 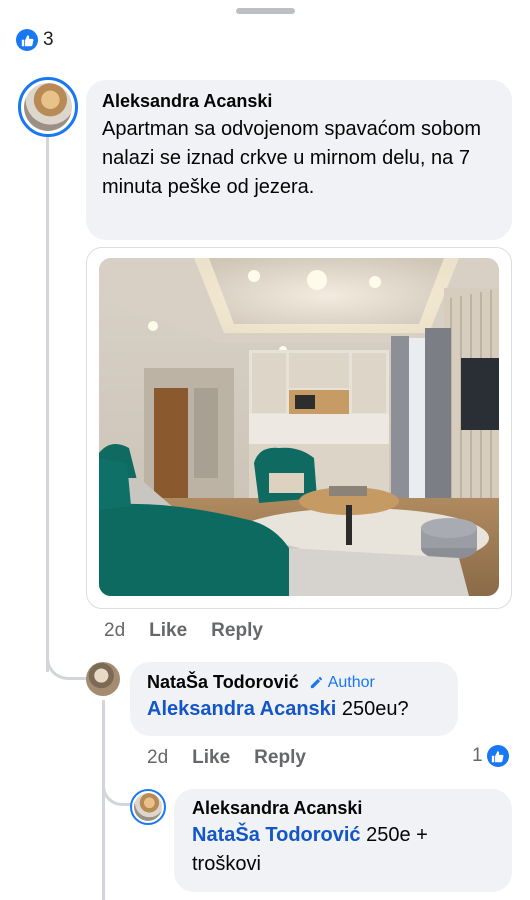 I want to click on author-badge: Author, so click(x=342, y=683).